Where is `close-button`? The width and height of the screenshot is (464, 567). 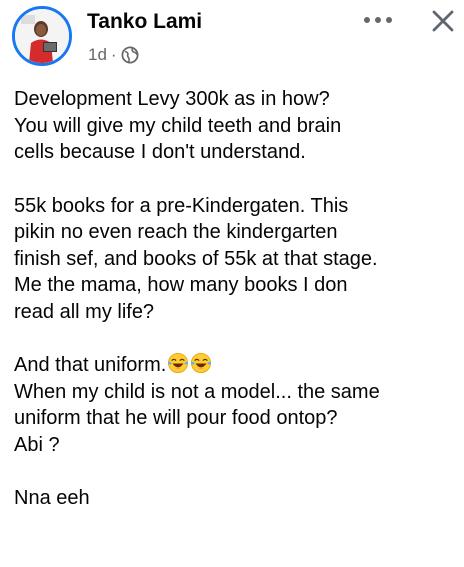
close-button is located at coordinates (443, 21).